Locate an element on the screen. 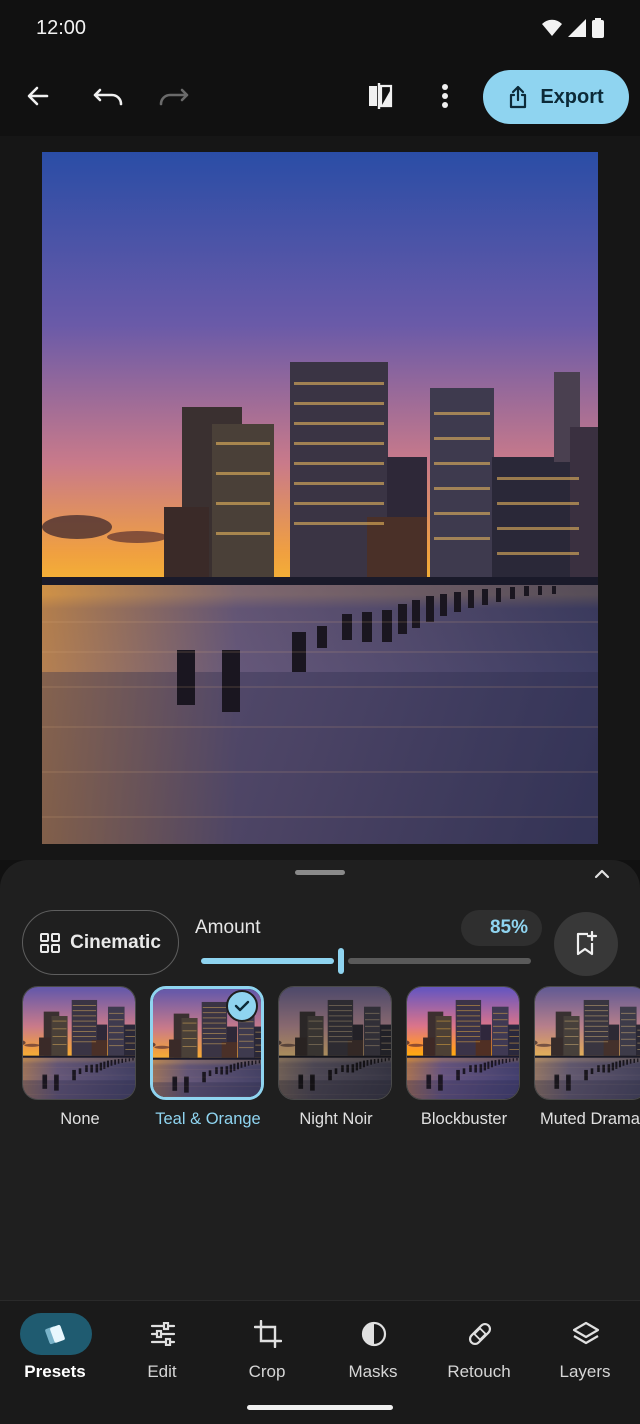 This screenshot has width=640, height=1424. preset-label: Blockbuster is located at coordinates (464, 1119).